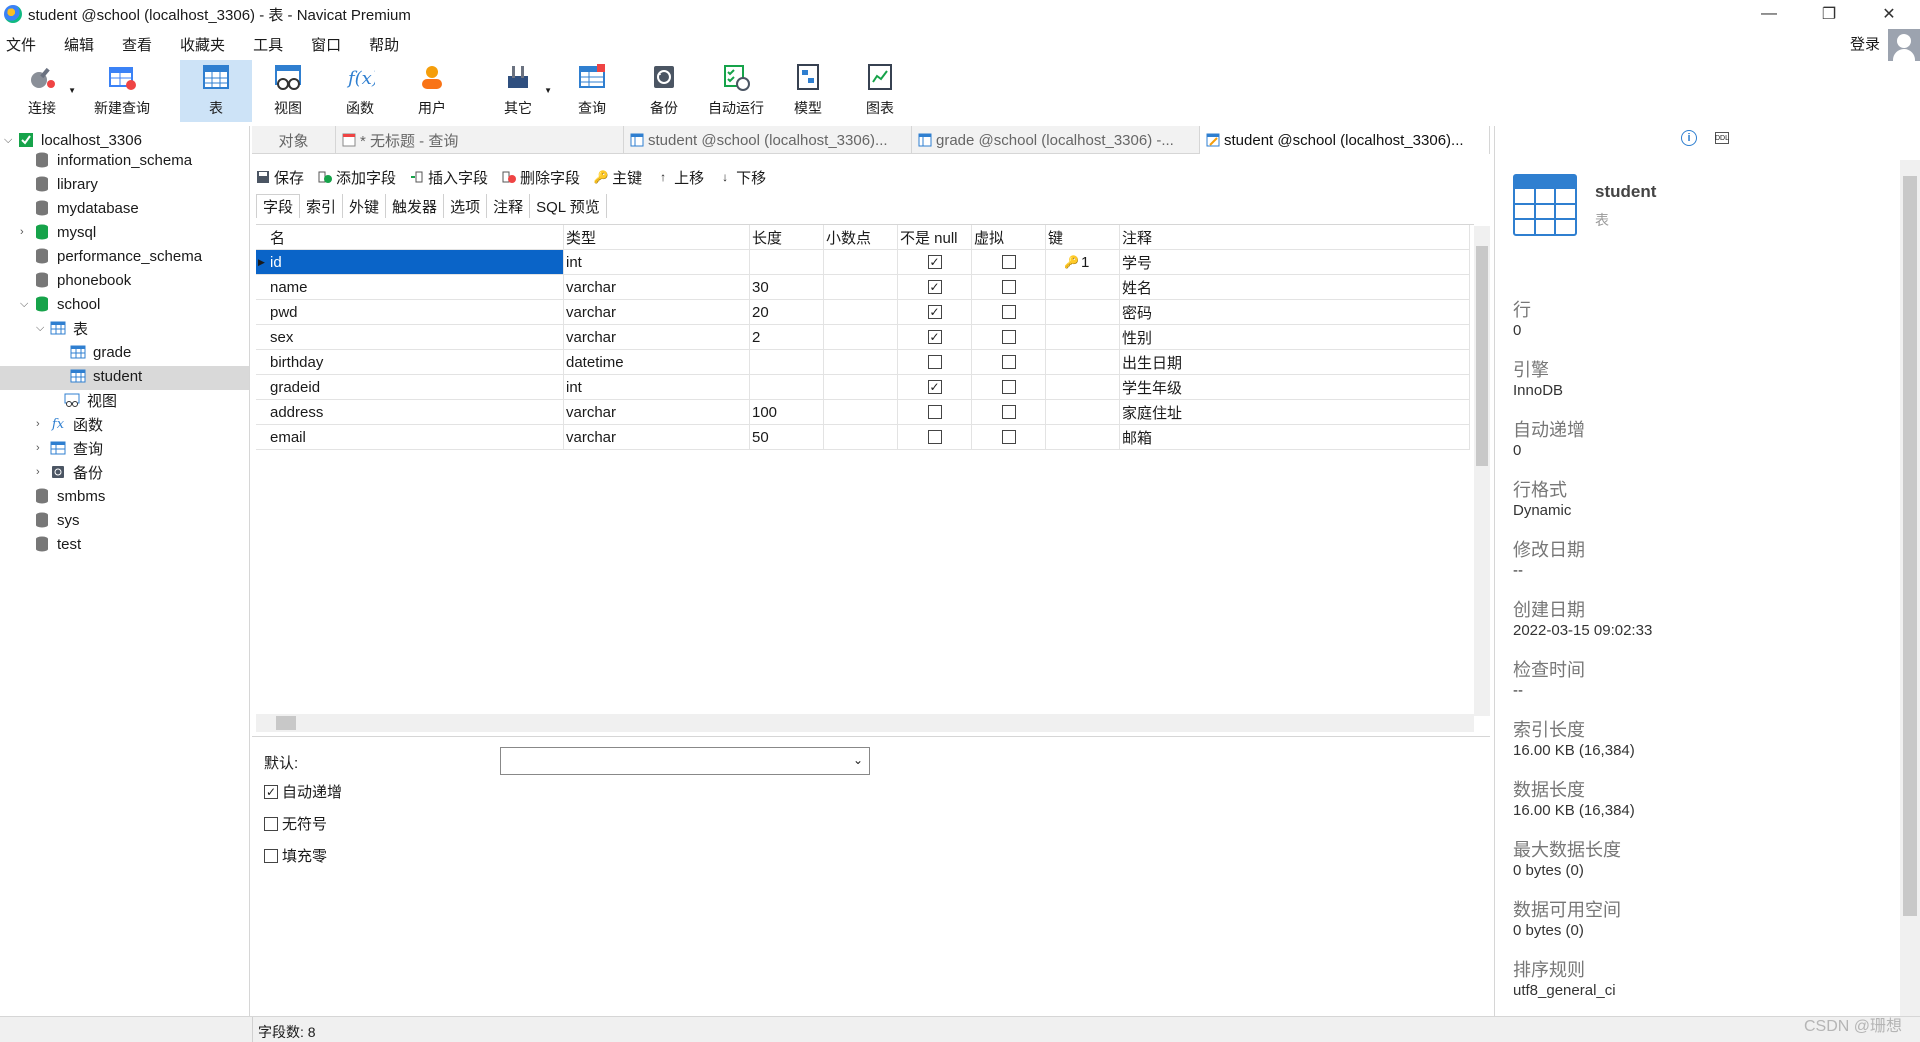 The height and width of the screenshot is (1042, 1920). Describe the element at coordinates (1910, 588) in the screenshot. I see `info-panel-scrollbar` at that location.